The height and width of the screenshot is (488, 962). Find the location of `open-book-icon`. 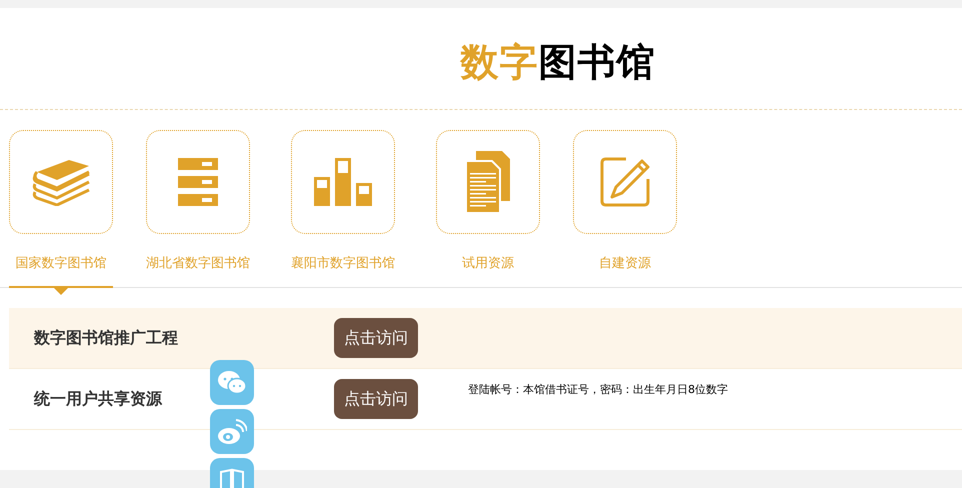

open-book-icon is located at coordinates (232, 478).